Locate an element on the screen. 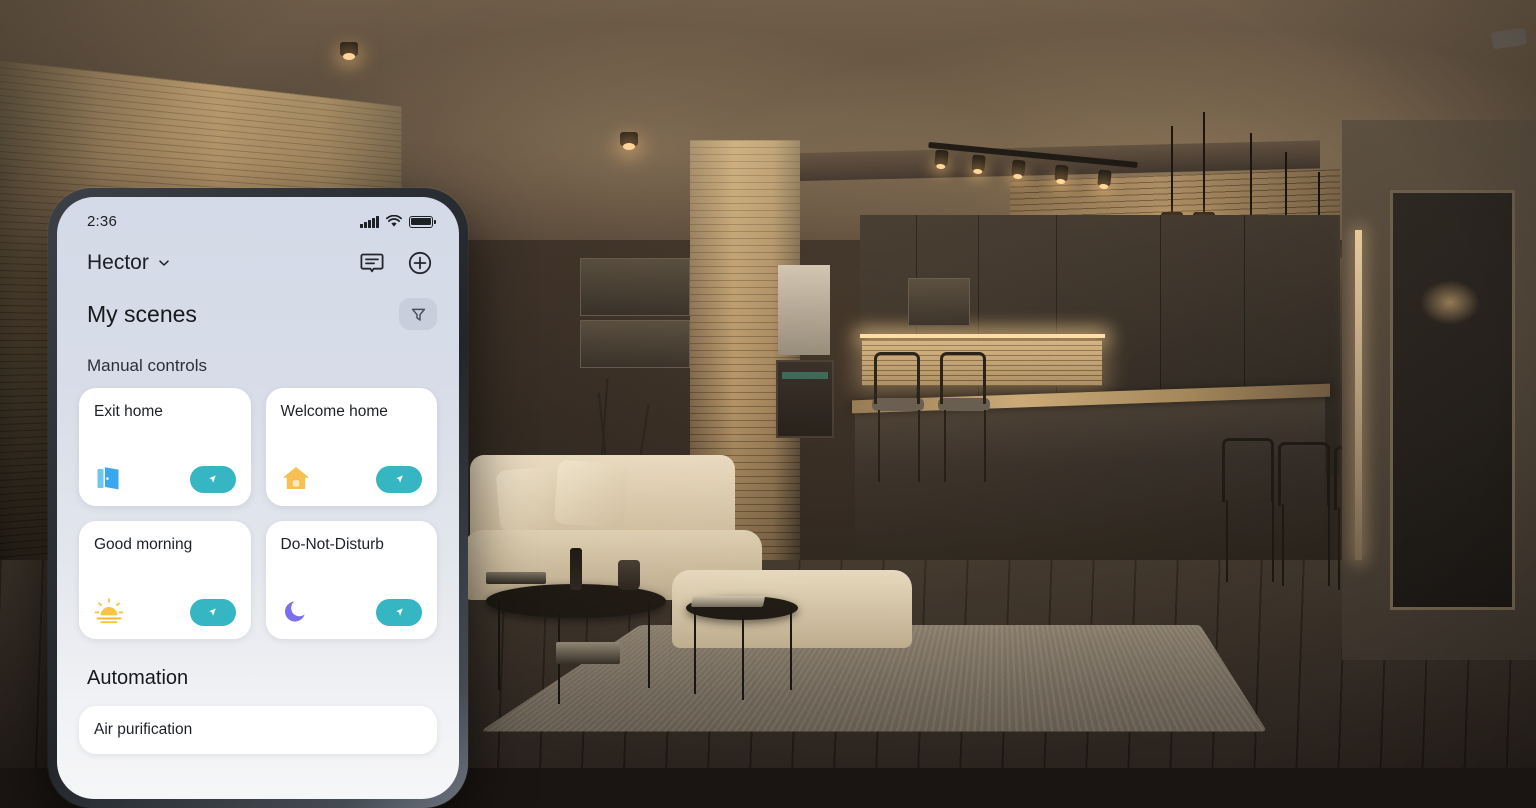  home-name-label: Hector is located at coordinates (118, 263).